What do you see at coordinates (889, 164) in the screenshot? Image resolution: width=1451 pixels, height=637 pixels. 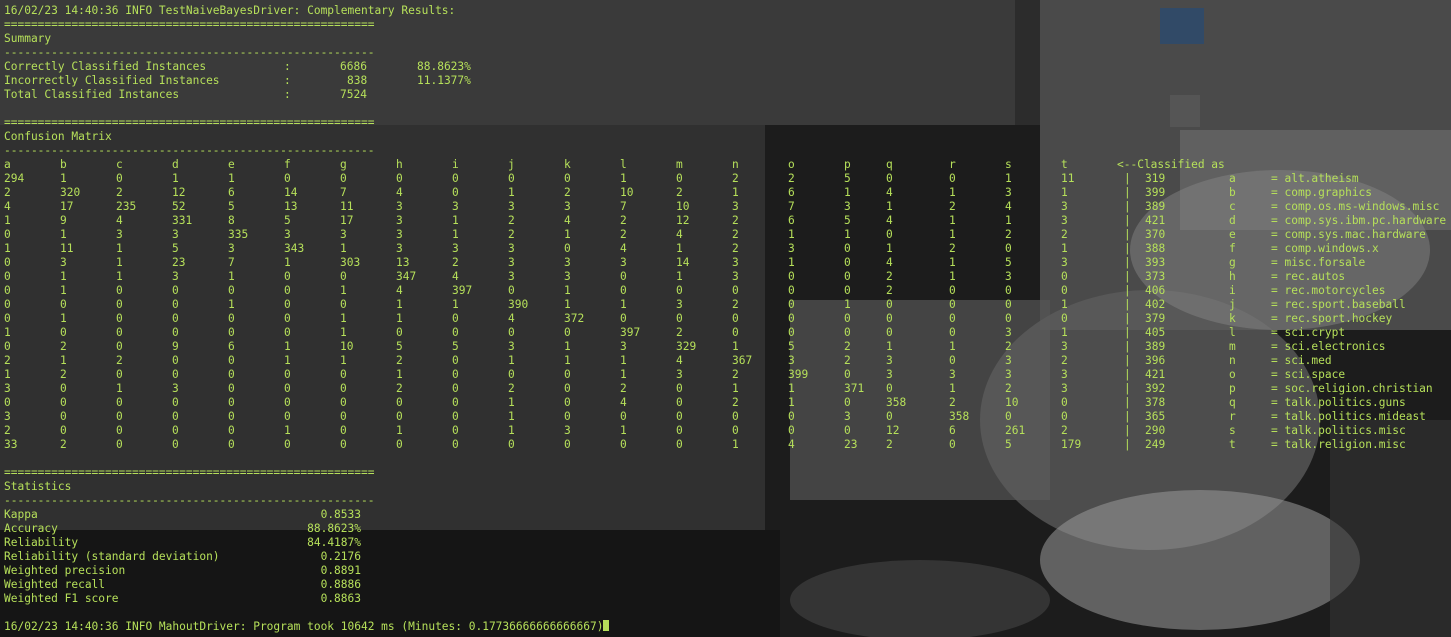 I see `matrix-column-header: q` at bounding box center [889, 164].